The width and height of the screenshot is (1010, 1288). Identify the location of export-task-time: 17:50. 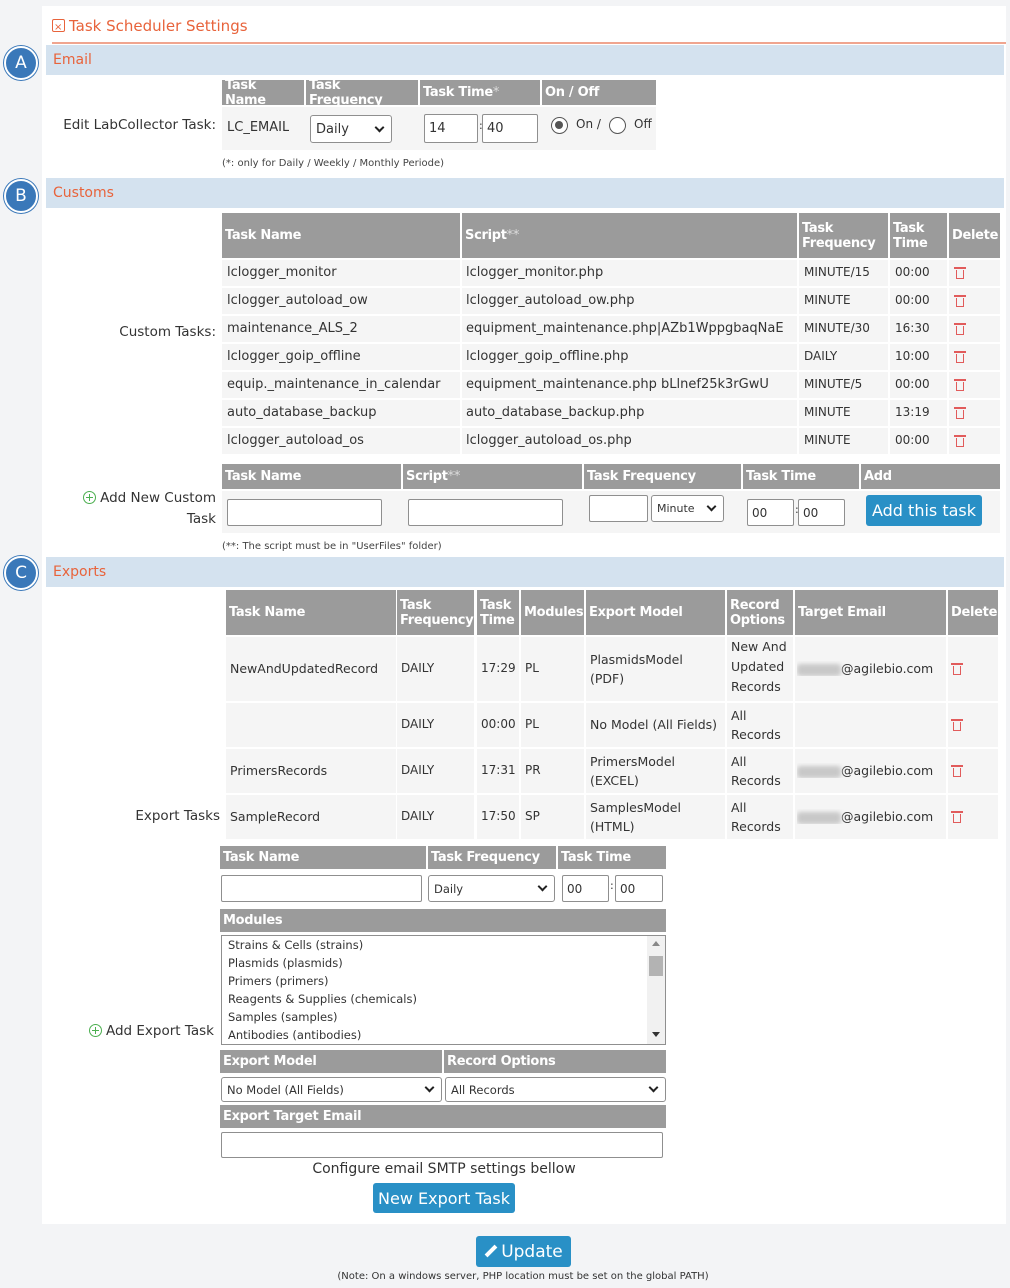
(498, 816).